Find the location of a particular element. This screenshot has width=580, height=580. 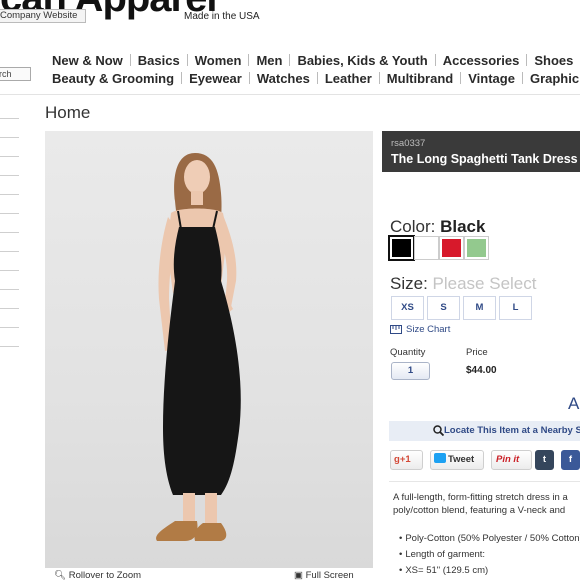

nav-babies-kids-youth: Babies, Kids & Youth is located at coordinates (362, 60).